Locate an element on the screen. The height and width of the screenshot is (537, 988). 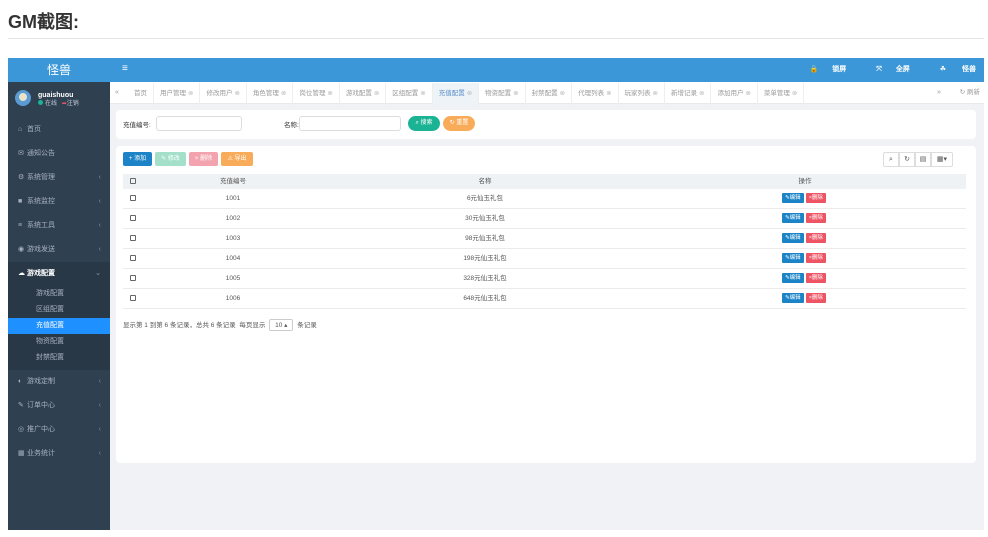
table-row: 1003 98元仙玉礼包 ✎编辑 ×删除 is located at coordinates (544, 239).